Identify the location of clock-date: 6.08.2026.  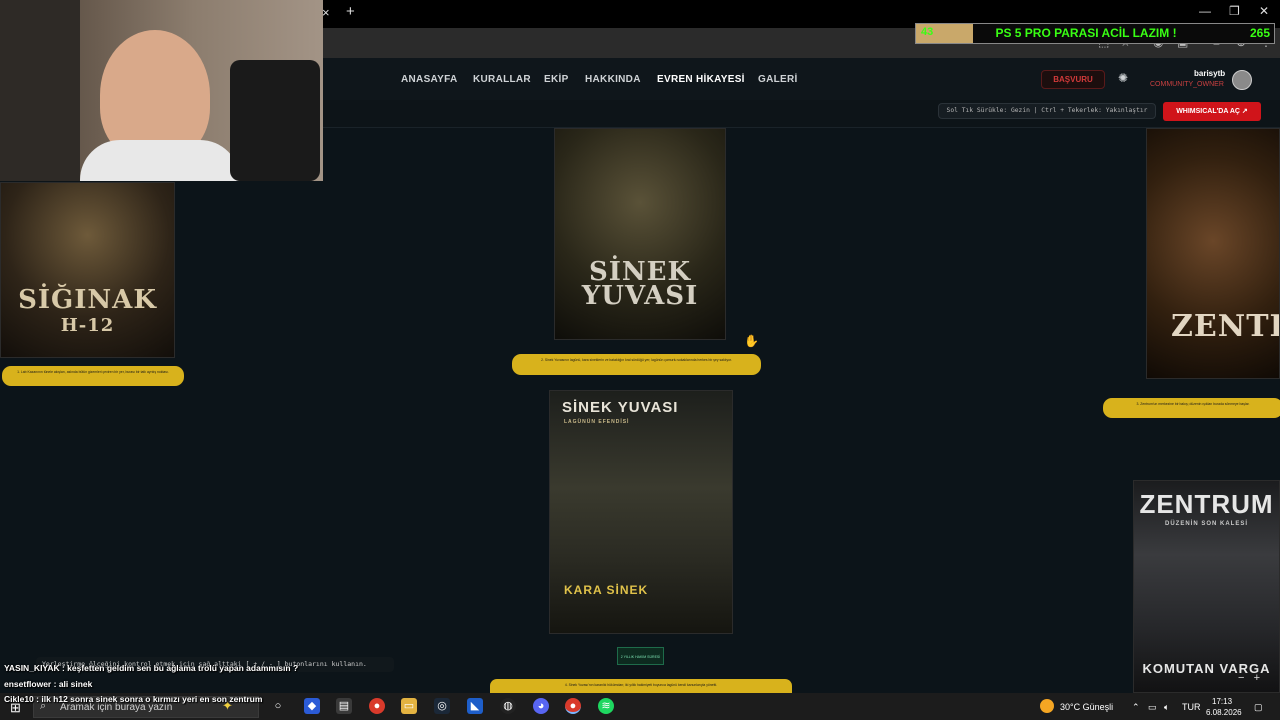
(1224, 712).